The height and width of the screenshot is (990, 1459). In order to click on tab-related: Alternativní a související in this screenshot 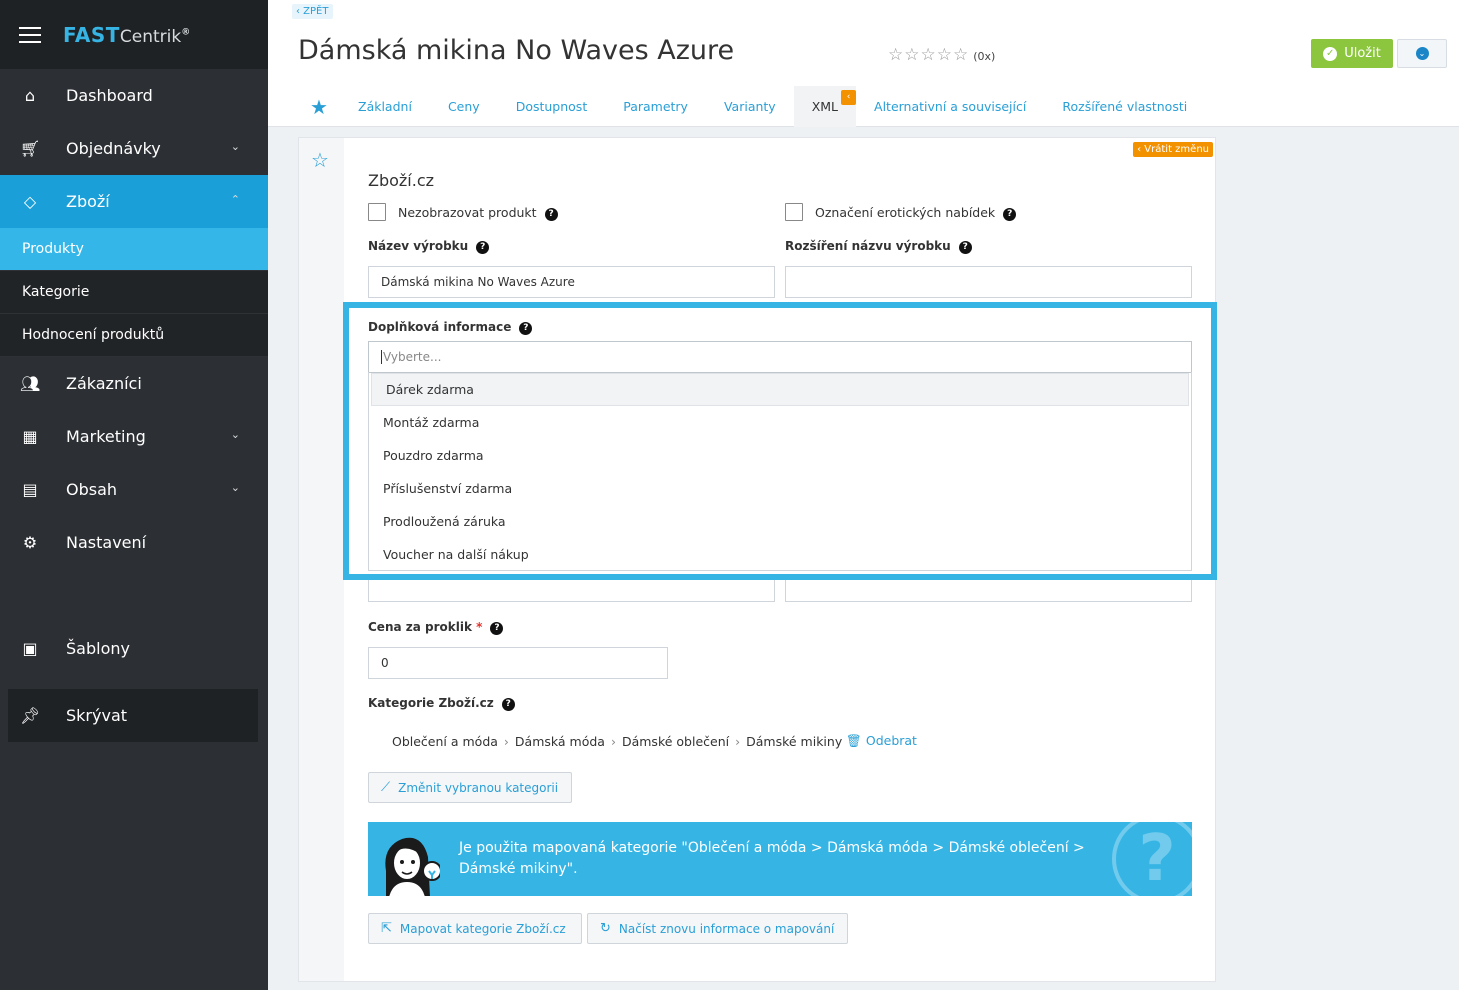, I will do `click(950, 106)`.